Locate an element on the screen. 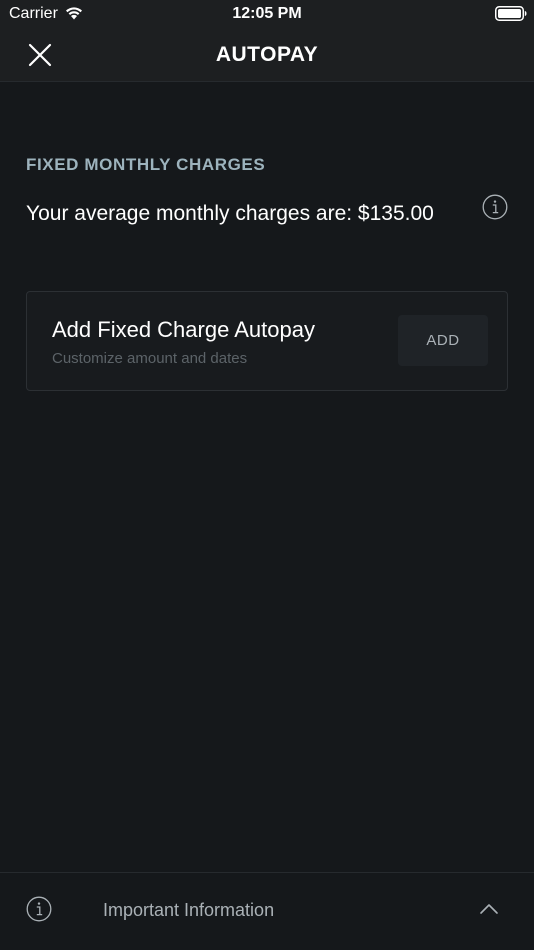 The height and width of the screenshot is (950, 534). section-title: FIXED MONTHLY CHARGES is located at coordinates (146, 164).